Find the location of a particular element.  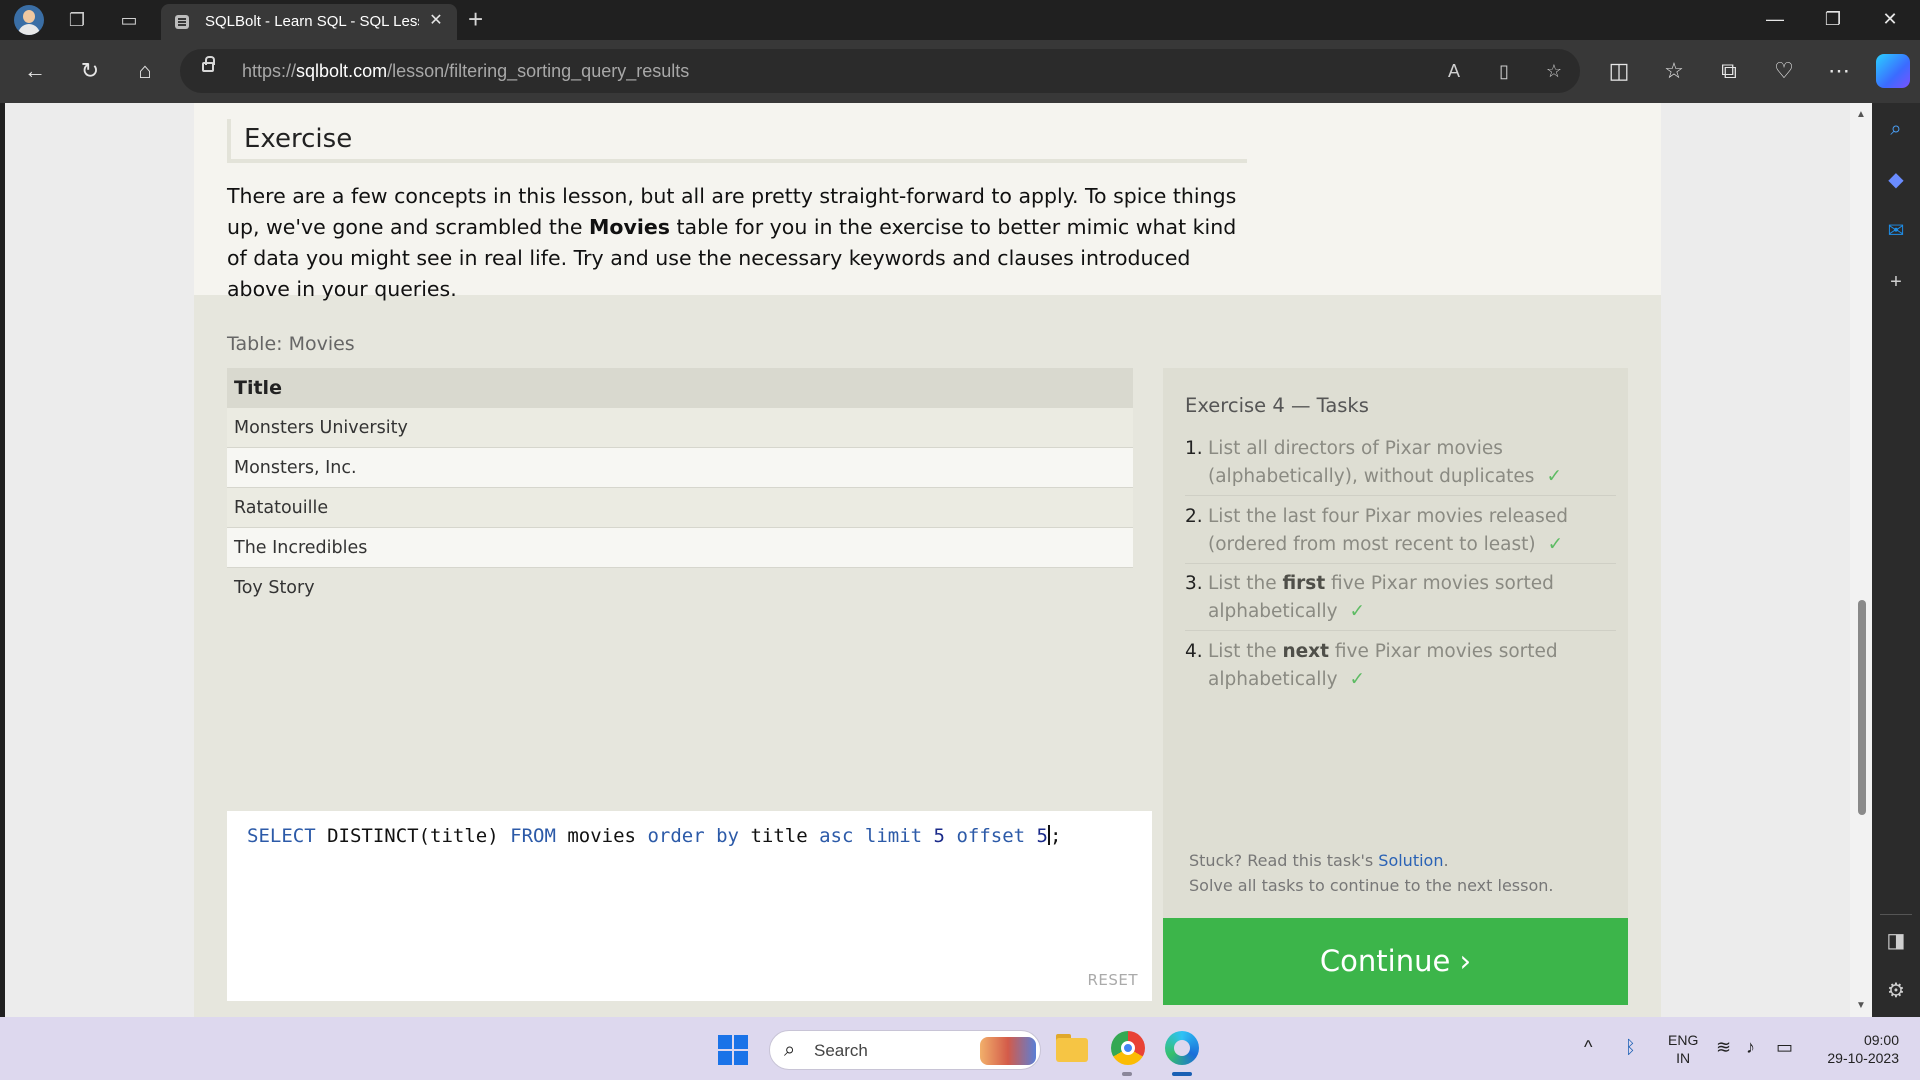

search-highlight-image-icon is located at coordinates (1008, 1051).